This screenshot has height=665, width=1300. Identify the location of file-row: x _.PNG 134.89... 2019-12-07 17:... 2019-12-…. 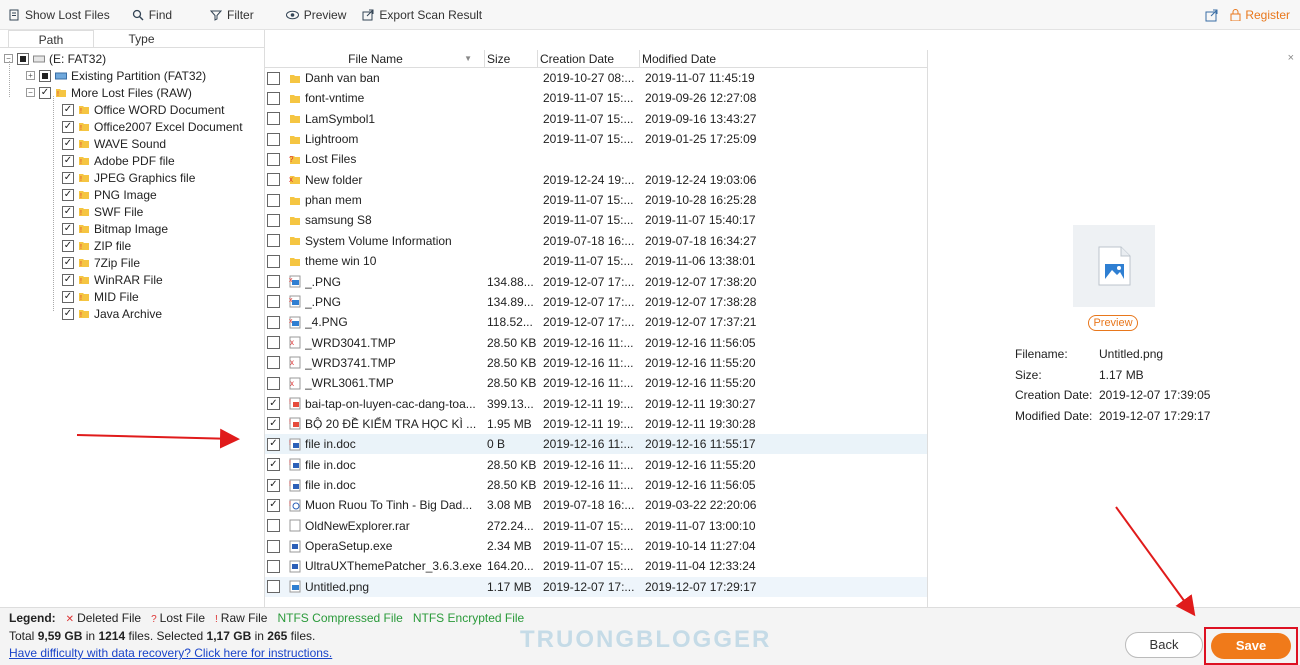
(596, 302).